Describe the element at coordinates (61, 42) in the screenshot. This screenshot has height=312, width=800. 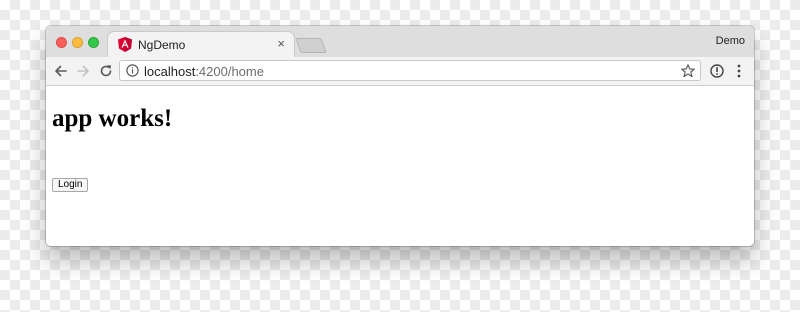
I see `window-close-button` at that location.